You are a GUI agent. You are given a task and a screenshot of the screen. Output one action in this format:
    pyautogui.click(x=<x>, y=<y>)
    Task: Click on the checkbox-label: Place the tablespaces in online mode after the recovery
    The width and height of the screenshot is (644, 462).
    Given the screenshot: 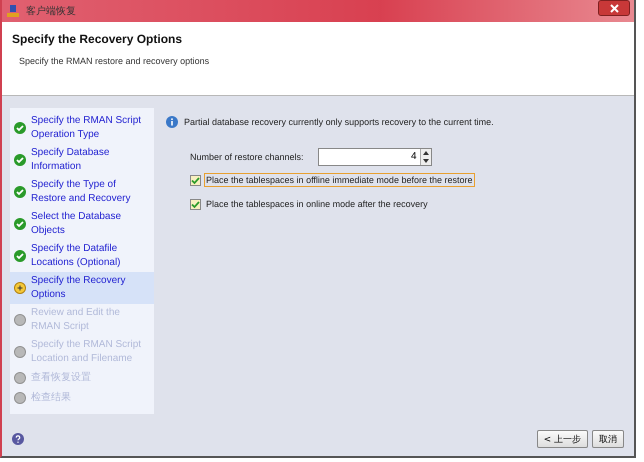 What is the action you would take?
    pyautogui.click(x=317, y=204)
    